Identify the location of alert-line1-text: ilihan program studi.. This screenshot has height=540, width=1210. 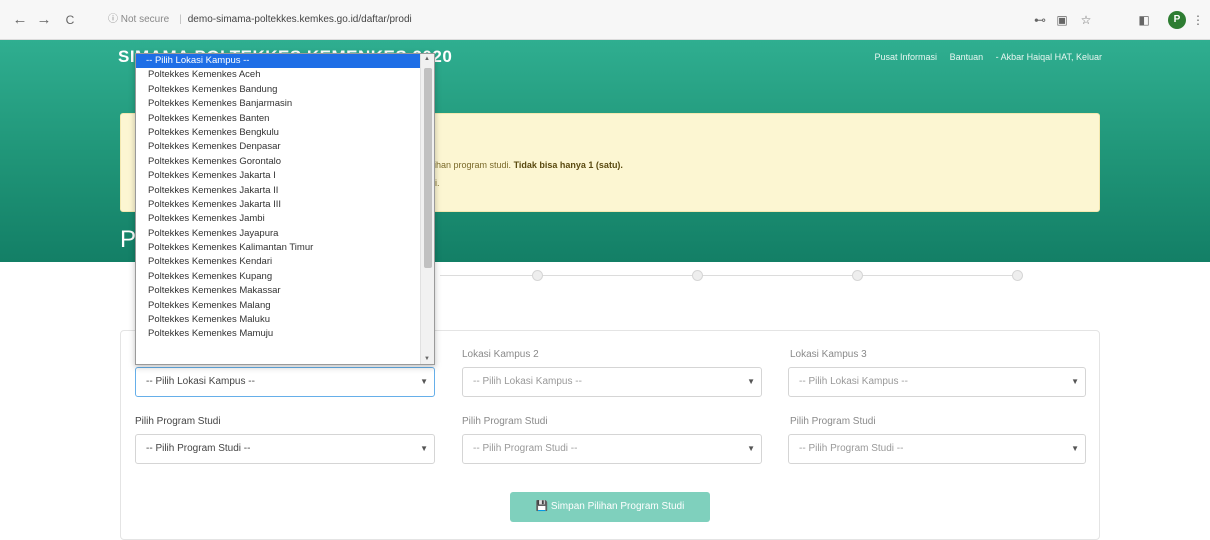
(471, 165).